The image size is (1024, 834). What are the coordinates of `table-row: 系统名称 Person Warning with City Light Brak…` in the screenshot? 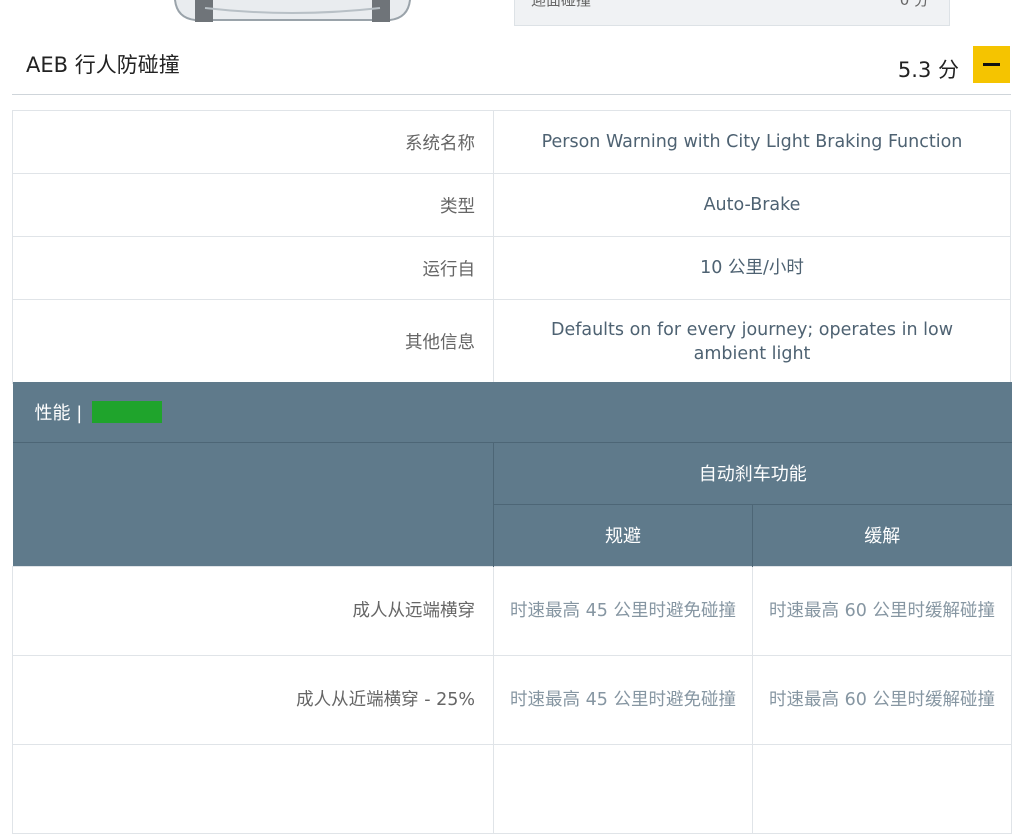 It's located at (511, 142).